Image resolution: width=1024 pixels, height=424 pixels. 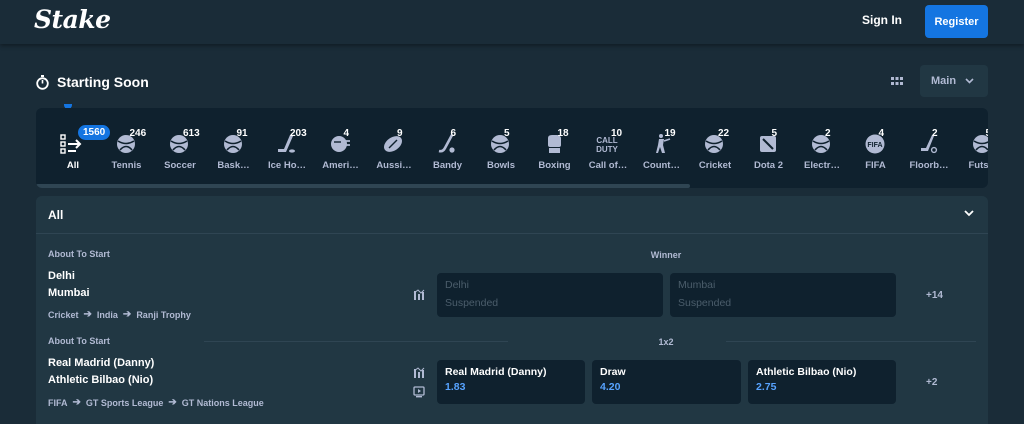 I want to click on horizontal-scrollbar, so click(x=363, y=186).